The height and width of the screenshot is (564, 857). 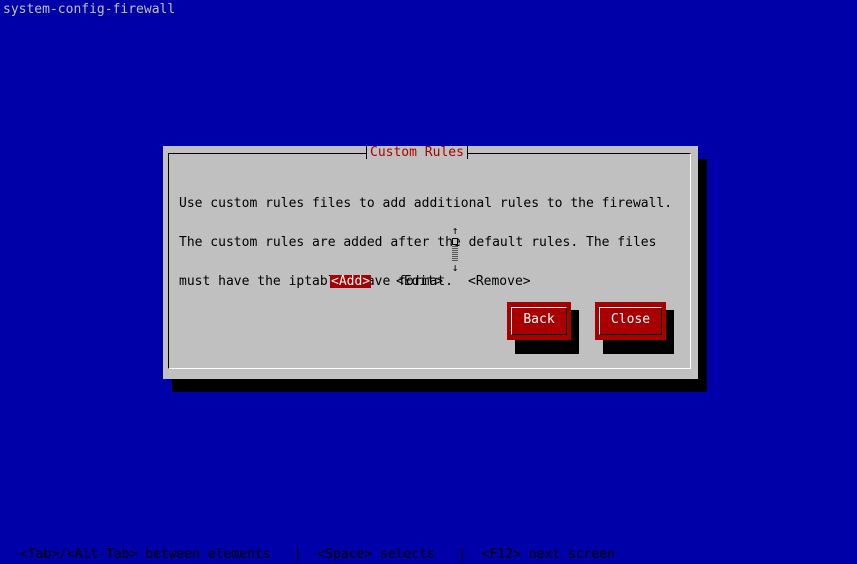 I want to click on dialog-title: Custom Rules, so click(x=417, y=152).